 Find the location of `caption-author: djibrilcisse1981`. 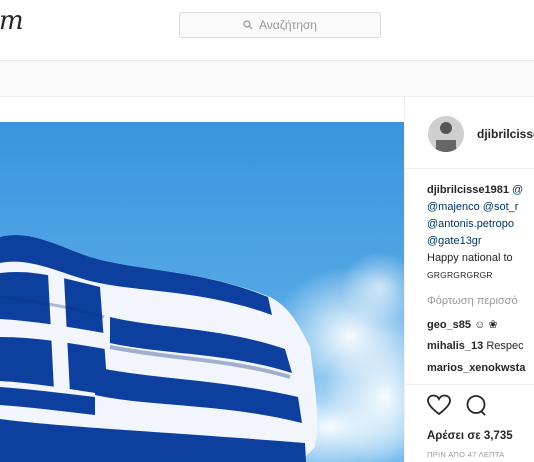

caption-author: djibrilcisse1981 is located at coordinates (468, 190).